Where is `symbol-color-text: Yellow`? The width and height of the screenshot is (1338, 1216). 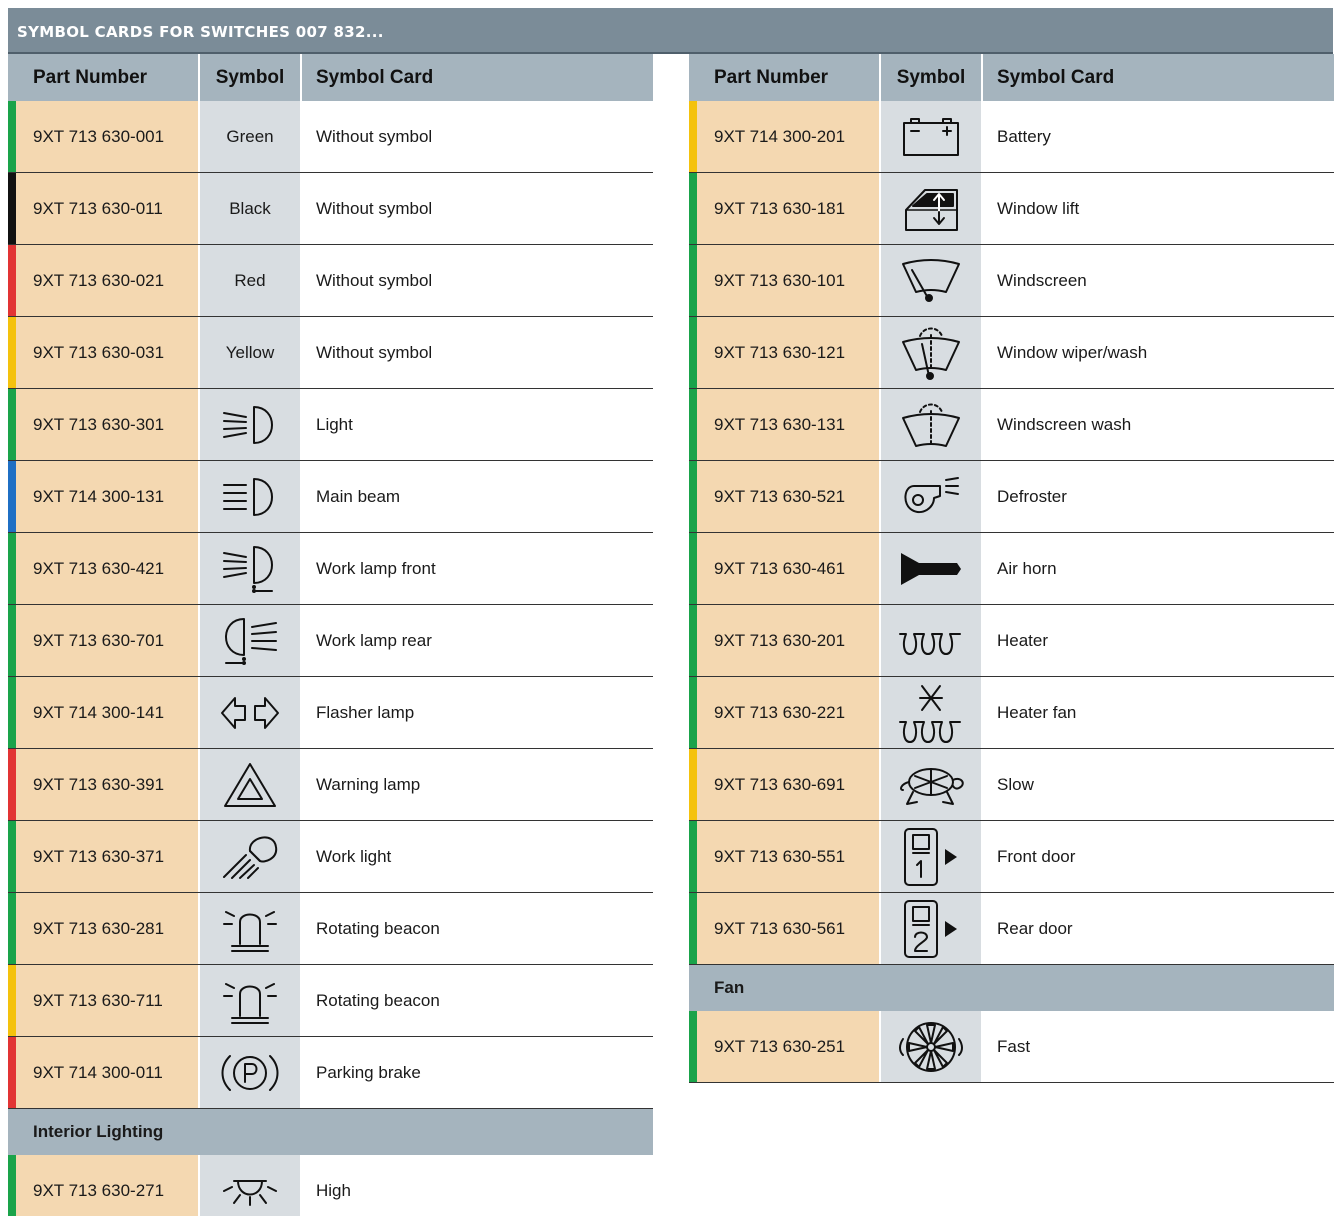
symbol-color-text: Yellow is located at coordinates (250, 352).